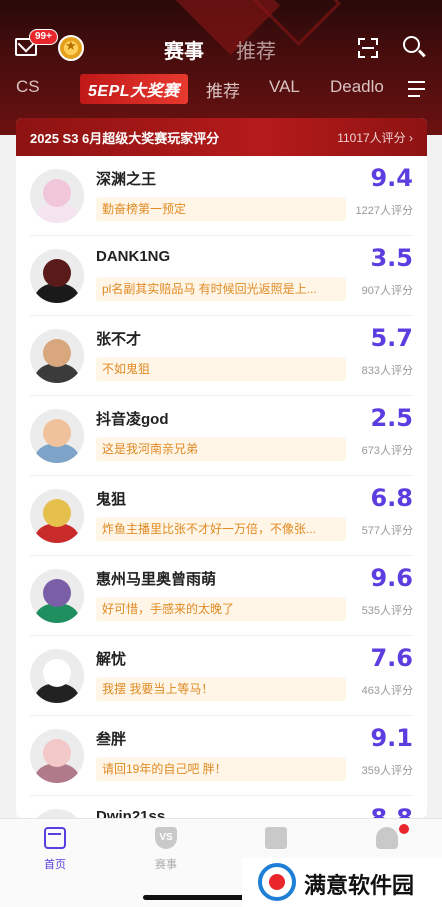 The width and height of the screenshot is (442, 907). I want to click on player-rater-count: 907人评分, so click(387, 291).